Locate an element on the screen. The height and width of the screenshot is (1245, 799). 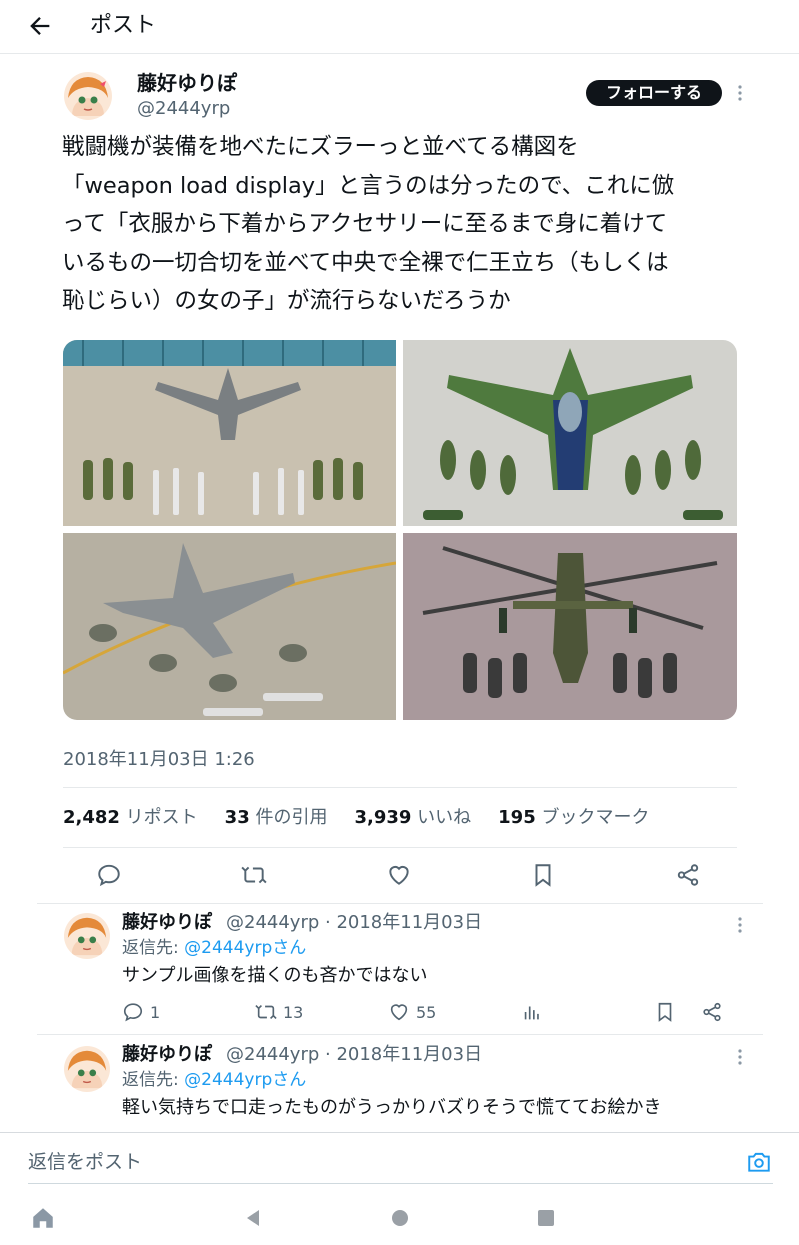
reposts-label: リポスト is located at coordinates (161, 817).